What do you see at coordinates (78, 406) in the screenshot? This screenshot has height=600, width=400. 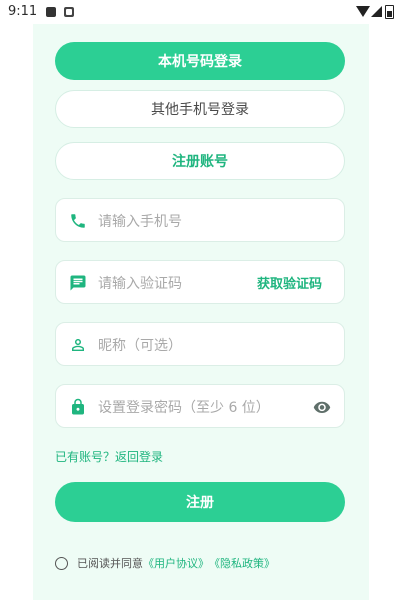 I see `lock-icon` at bounding box center [78, 406].